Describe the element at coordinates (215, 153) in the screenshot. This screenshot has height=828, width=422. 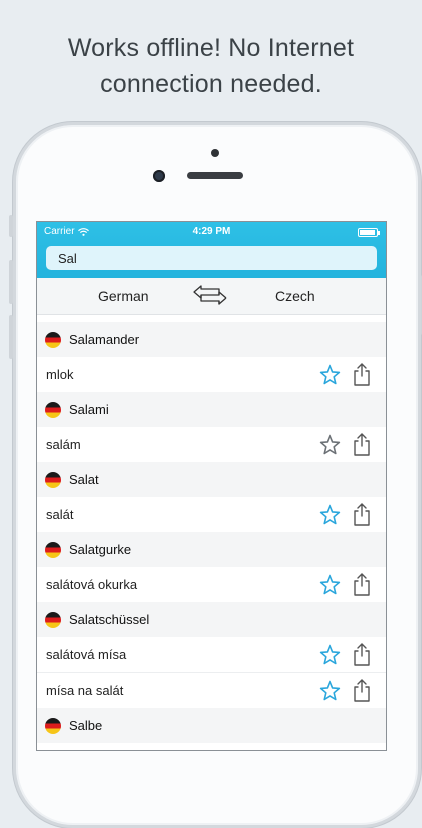
I see `proximity-sensor` at that location.